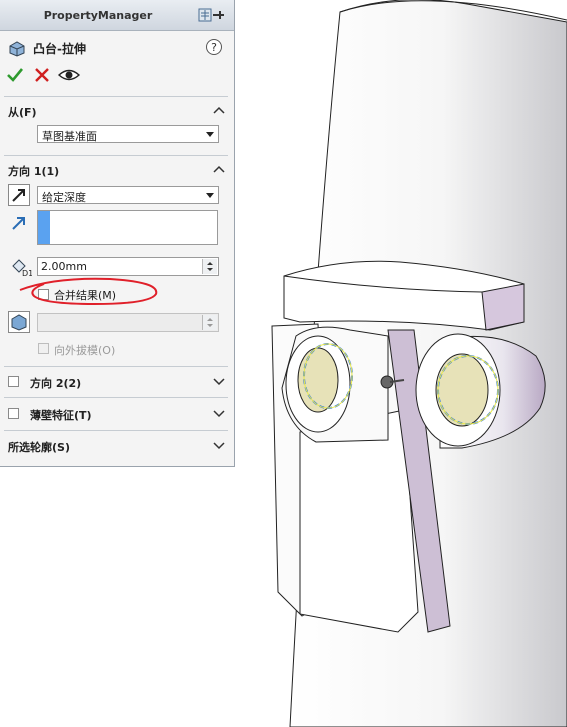  Describe the element at coordinates (42, 75) in the screenshot. I see `cancel-x-icon` at that location.